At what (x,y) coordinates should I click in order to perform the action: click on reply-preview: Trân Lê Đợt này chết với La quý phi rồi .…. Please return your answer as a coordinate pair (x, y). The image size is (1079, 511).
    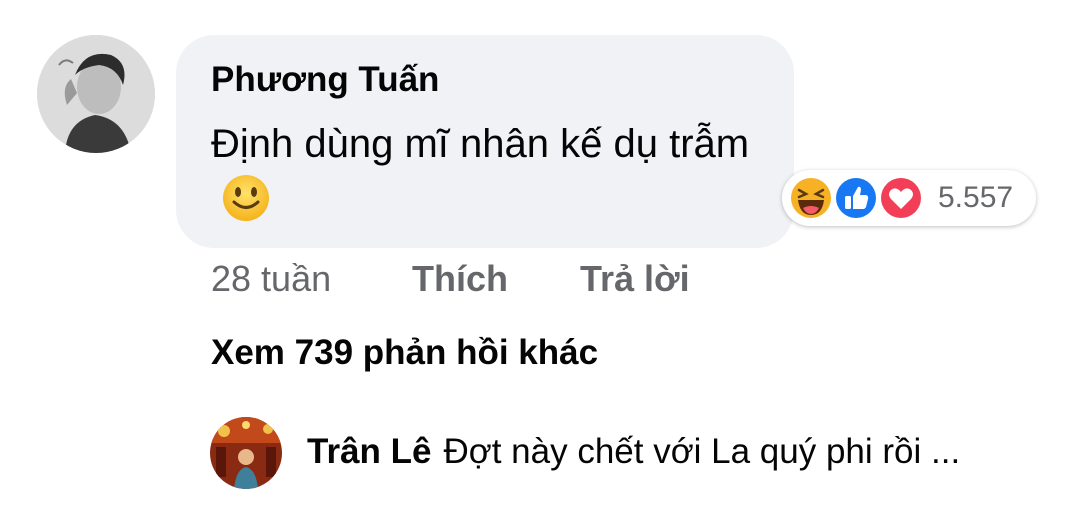
    Looking at the image, I should click on (633, 452).